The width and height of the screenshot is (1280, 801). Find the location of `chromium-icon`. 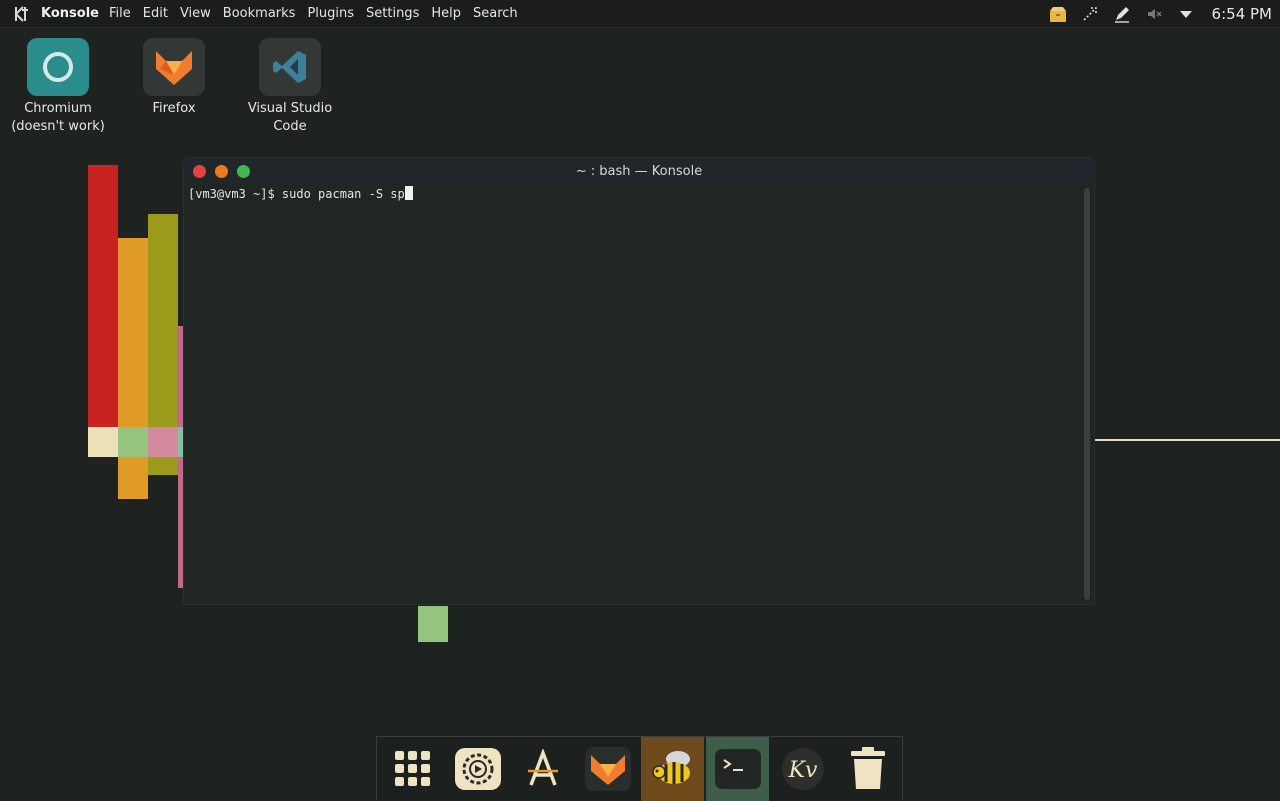

chromium-icon is located at coordinates (58, 67).